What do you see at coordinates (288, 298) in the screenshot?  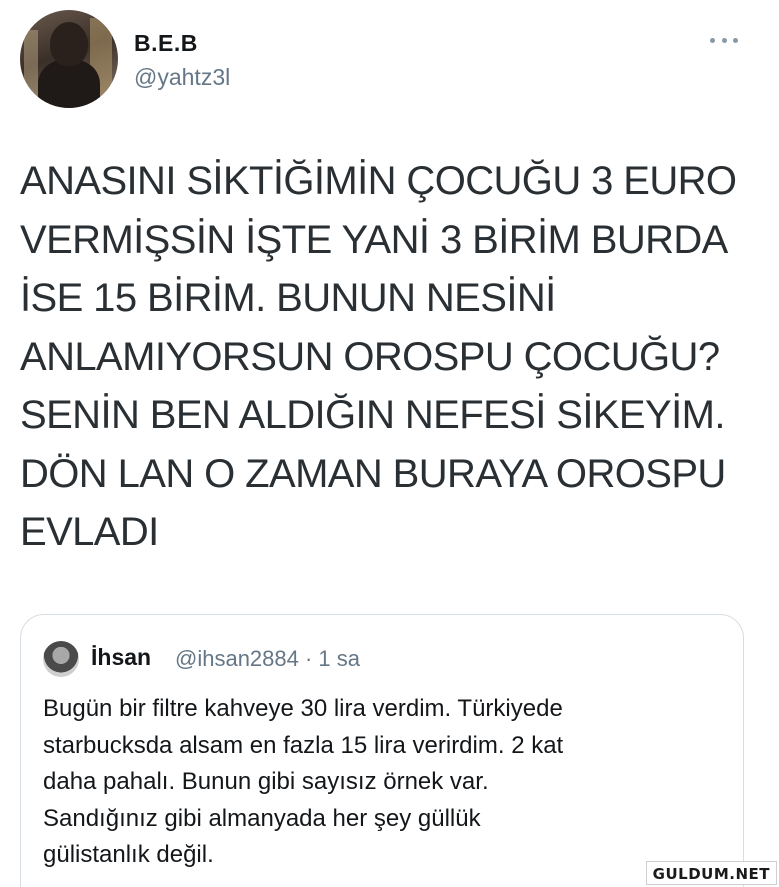 I see `tweet-text-line: İSE 15 BİRİM. BUNUN NESİNİ` at bounding box center [288, 298].